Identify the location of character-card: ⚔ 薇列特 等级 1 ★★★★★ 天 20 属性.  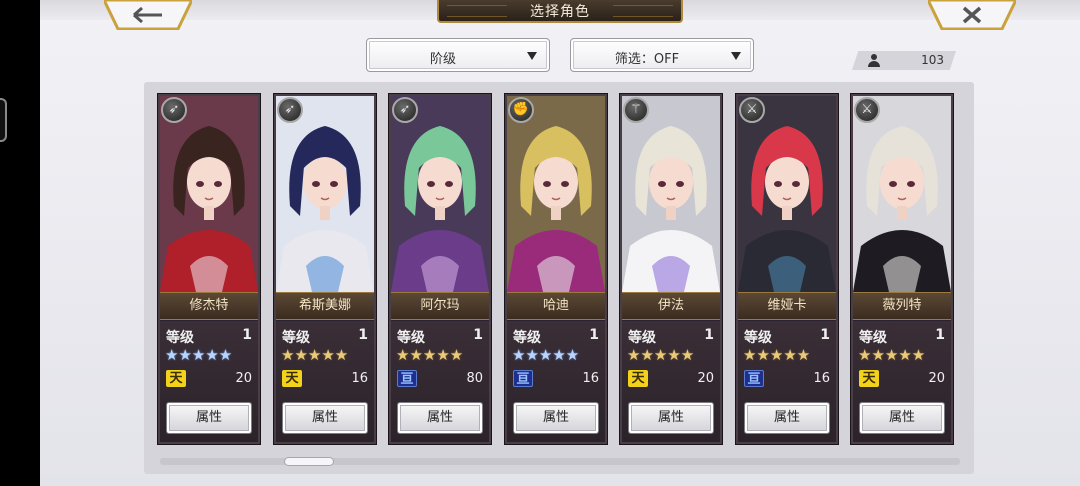
(902, 269).